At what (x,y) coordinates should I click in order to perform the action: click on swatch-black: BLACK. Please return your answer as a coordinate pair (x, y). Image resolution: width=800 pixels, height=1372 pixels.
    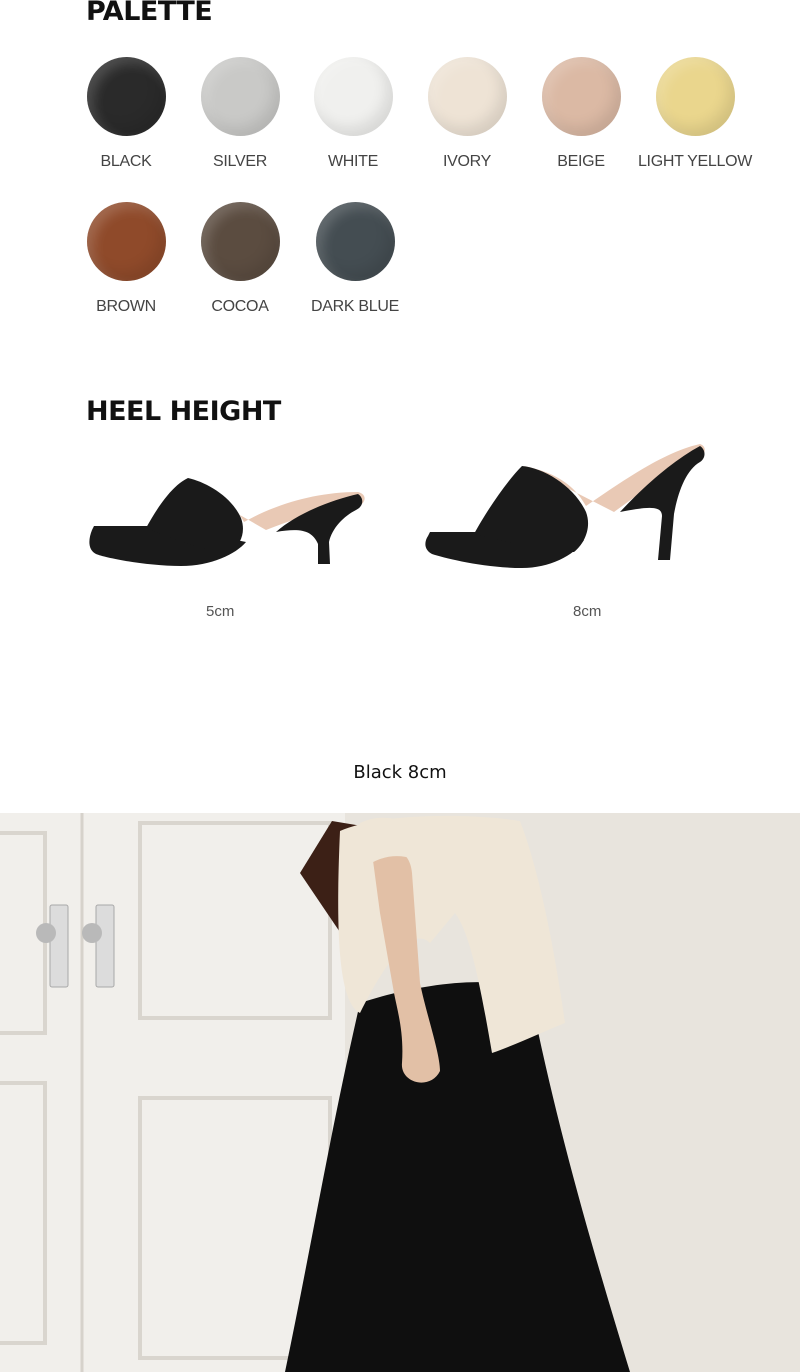
    Looking at the image, I should click on (126, 114).